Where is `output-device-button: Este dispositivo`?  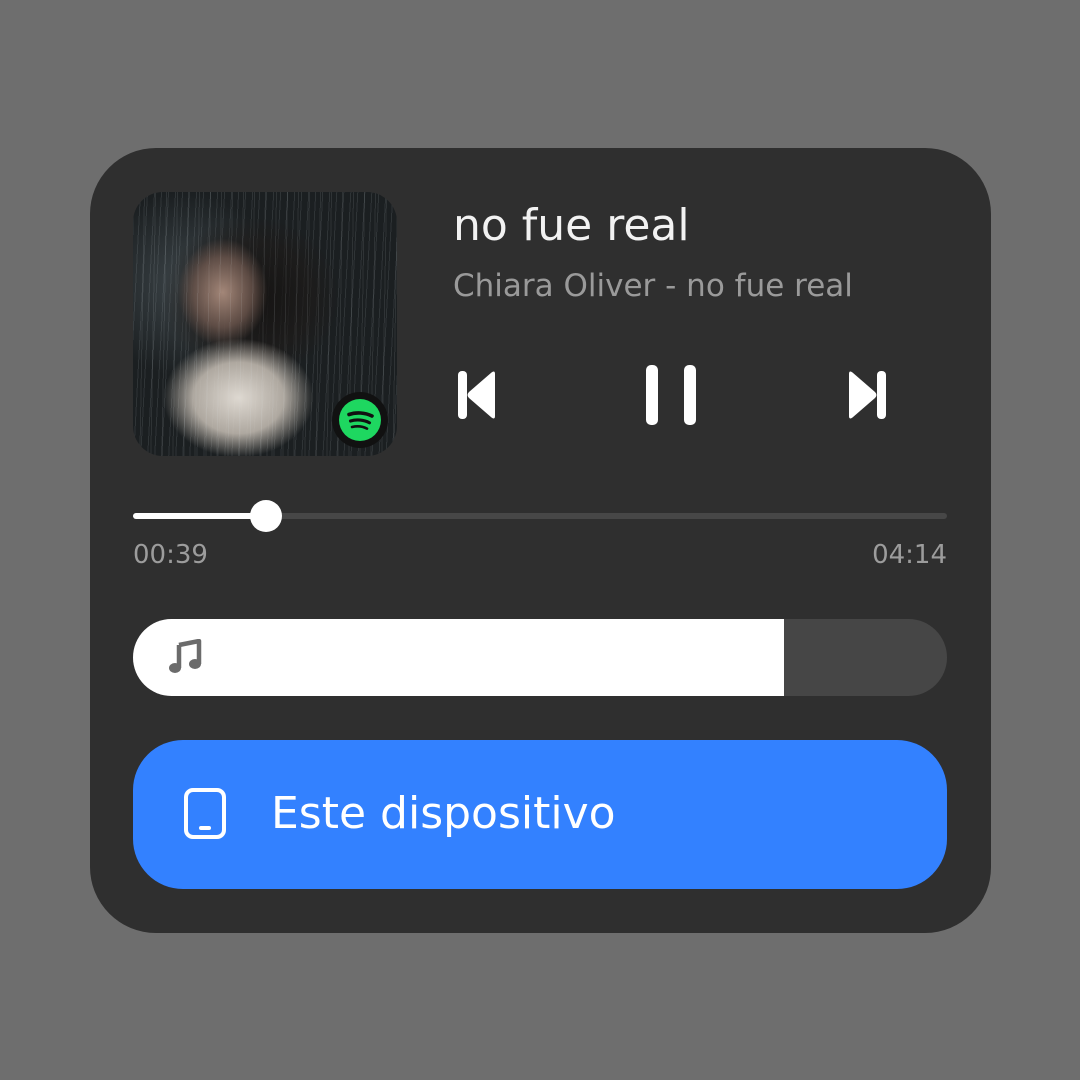 output-device-button: Este dispositivo is located at coordinates (540, 814).